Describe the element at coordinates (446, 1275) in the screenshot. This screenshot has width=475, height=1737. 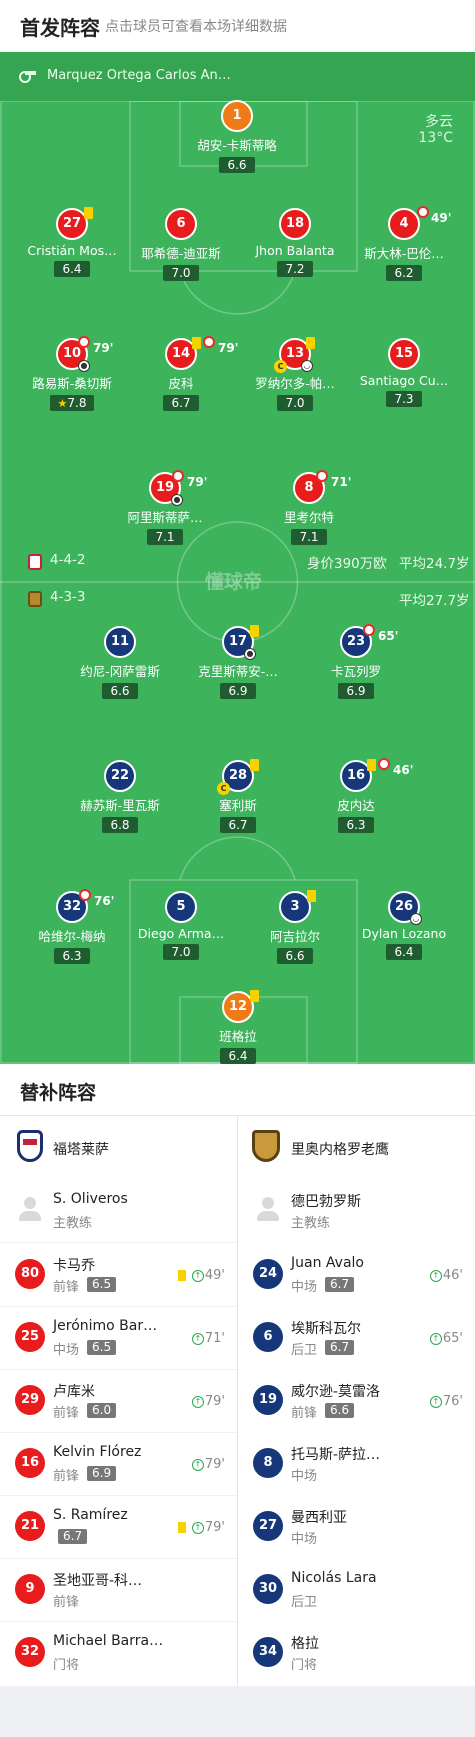
I see `sub-in-time: ↑ 46'` at that location.